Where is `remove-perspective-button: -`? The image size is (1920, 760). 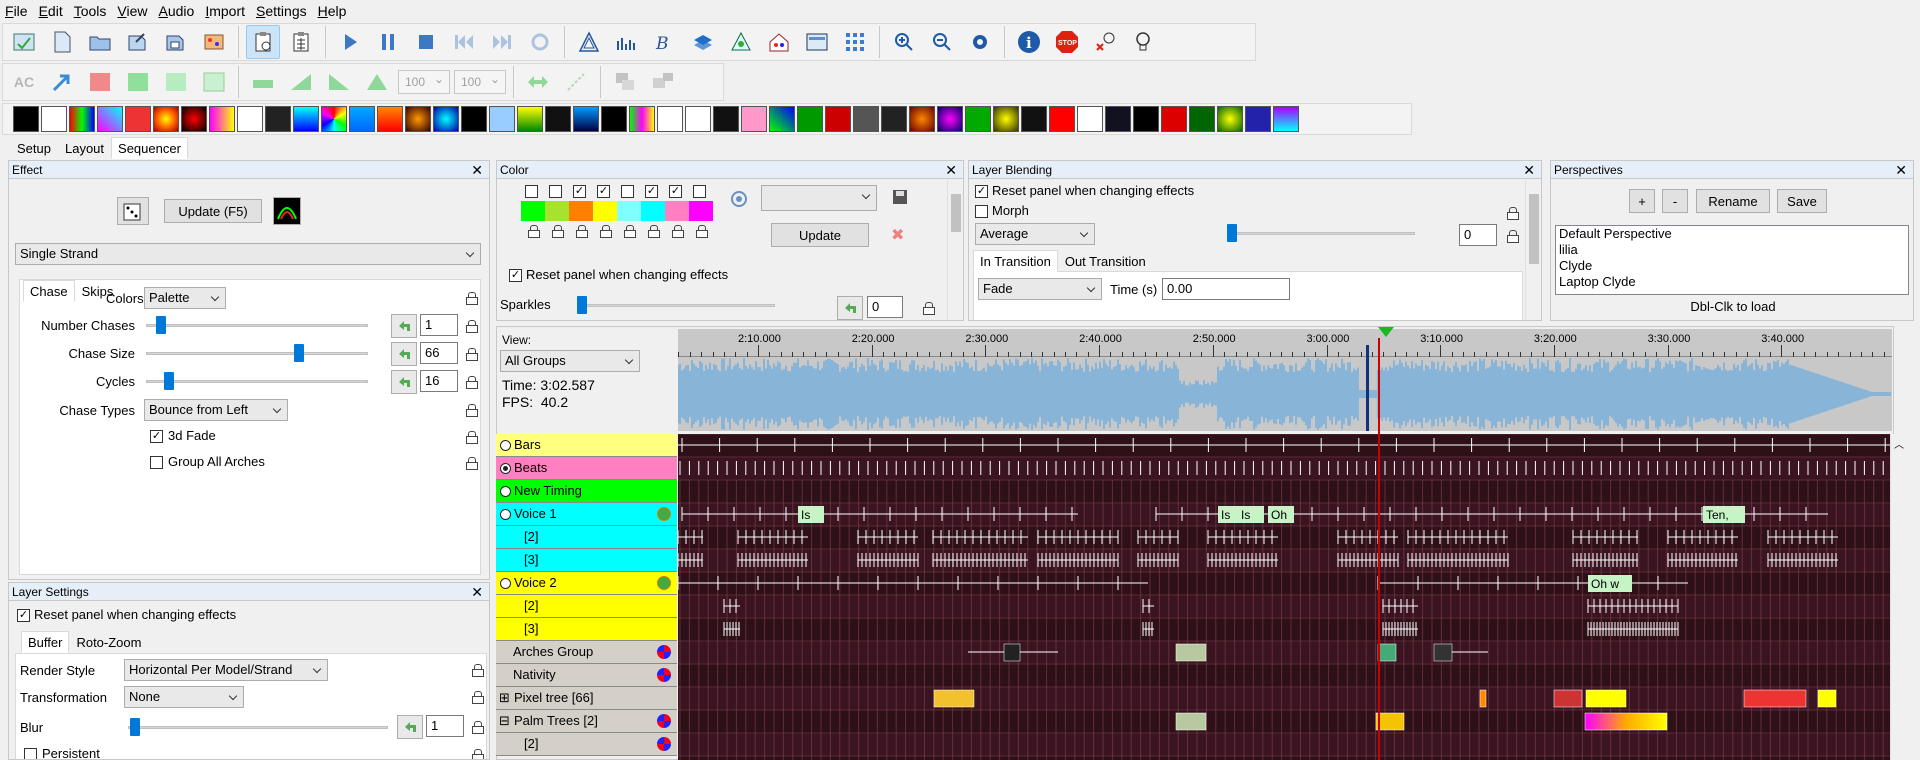
remove-perspective-button: - is located at coordinates (1675, 201).